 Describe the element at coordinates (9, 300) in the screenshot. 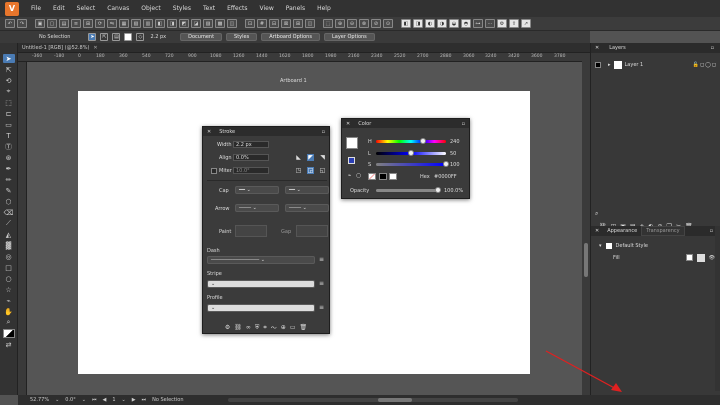

I see `eyedropper-tool-icon: ⌁` at that location.